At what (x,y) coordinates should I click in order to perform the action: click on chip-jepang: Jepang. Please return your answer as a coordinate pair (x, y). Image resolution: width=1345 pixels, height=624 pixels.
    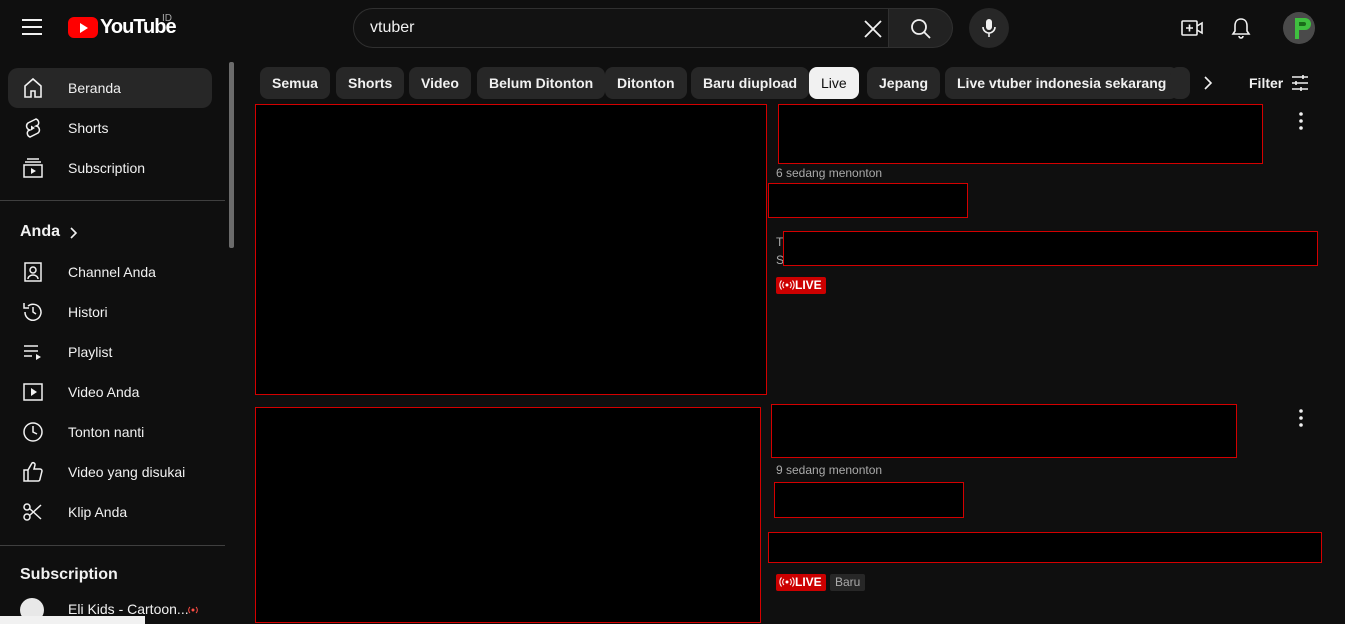
    Looking at the image, I should click on (904, 83).